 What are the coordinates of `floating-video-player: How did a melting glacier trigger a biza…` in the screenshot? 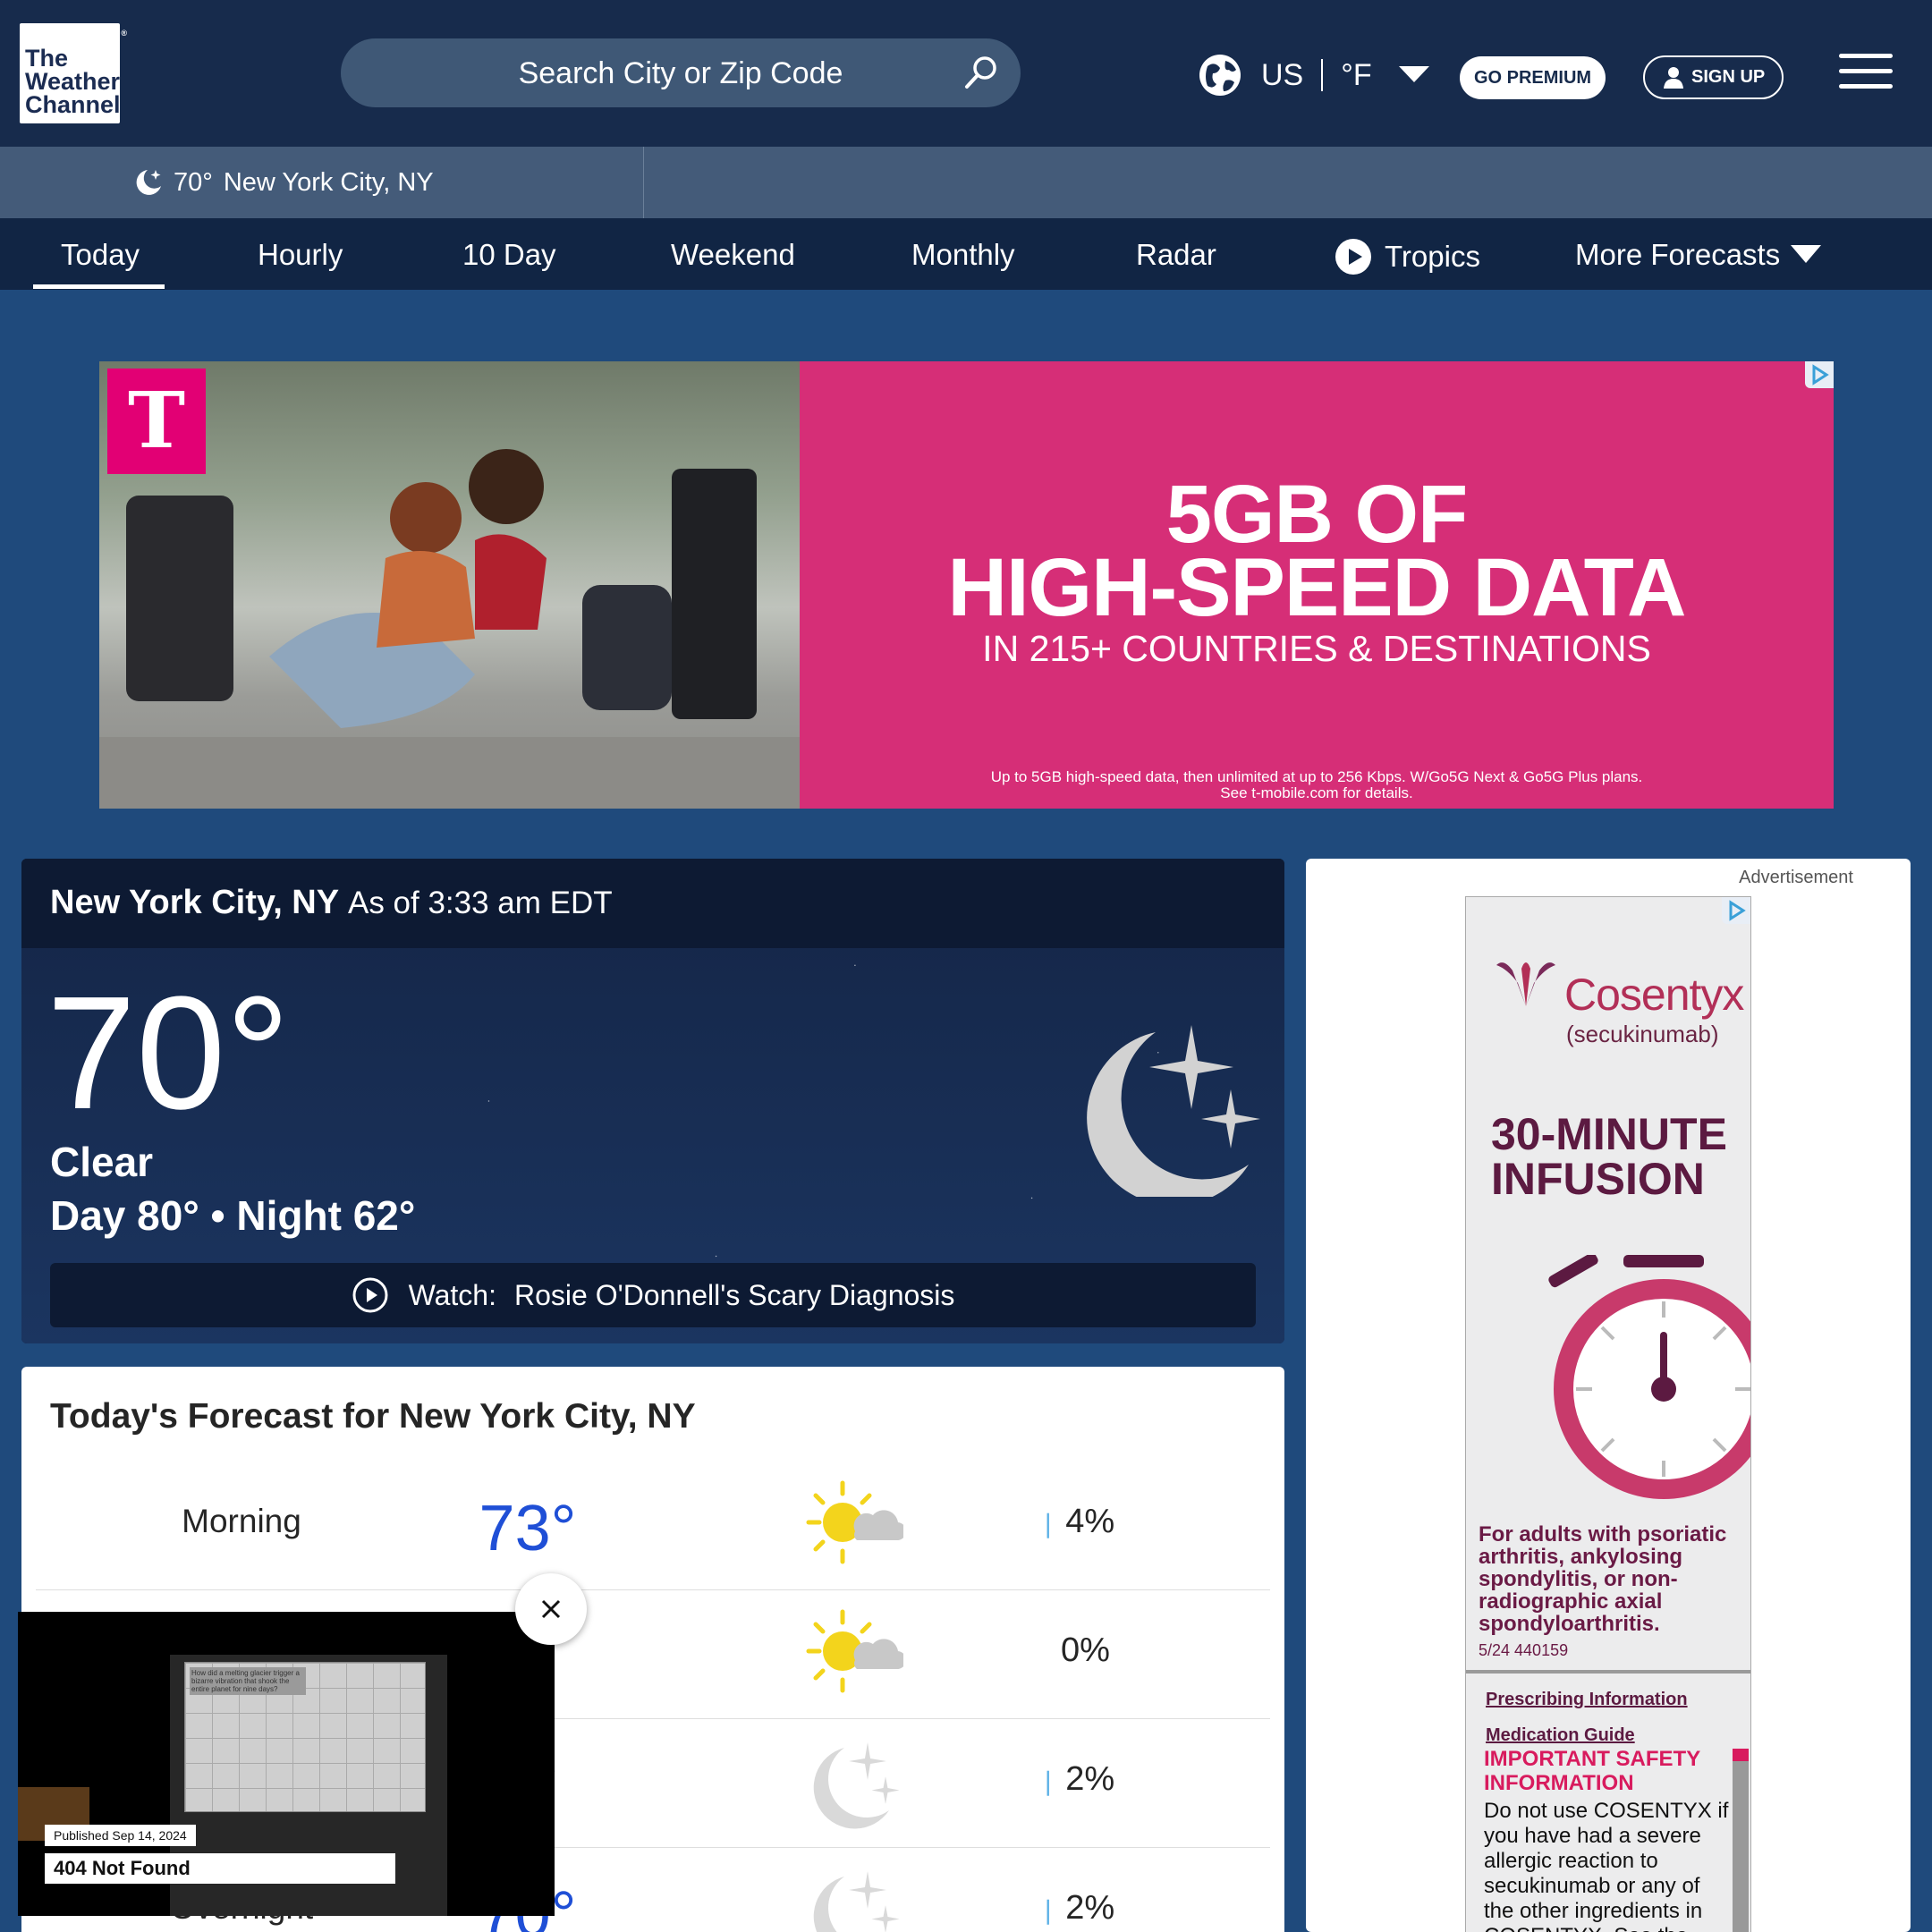 It's located at (286, 1764).